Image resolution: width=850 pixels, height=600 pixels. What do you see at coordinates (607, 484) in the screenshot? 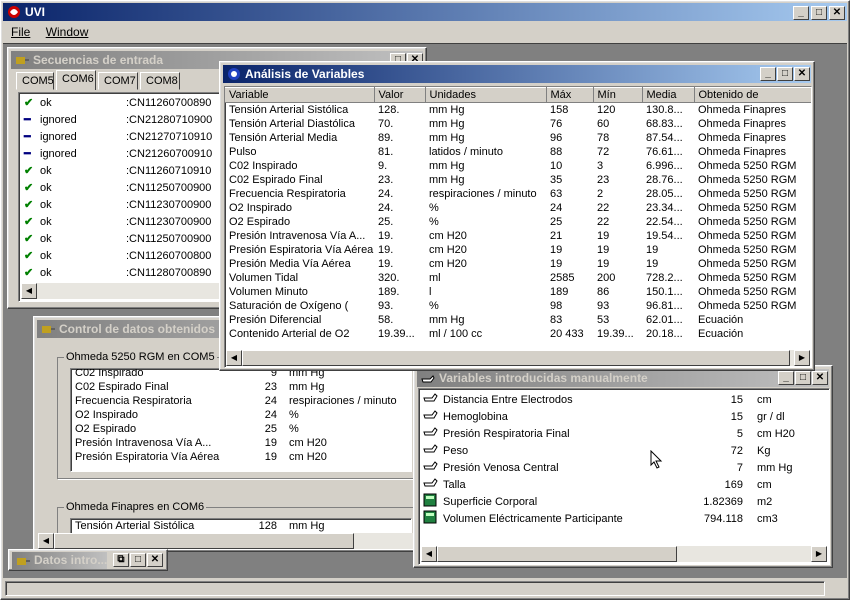
I see `list-item: Talla 169 cm` at bounding box center [607, 484].